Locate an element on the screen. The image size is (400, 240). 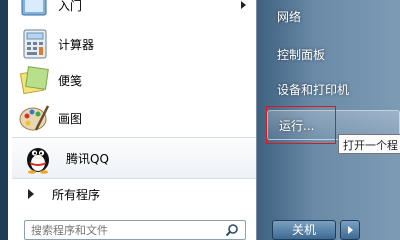
search-box is located at coordinates (135, 230).